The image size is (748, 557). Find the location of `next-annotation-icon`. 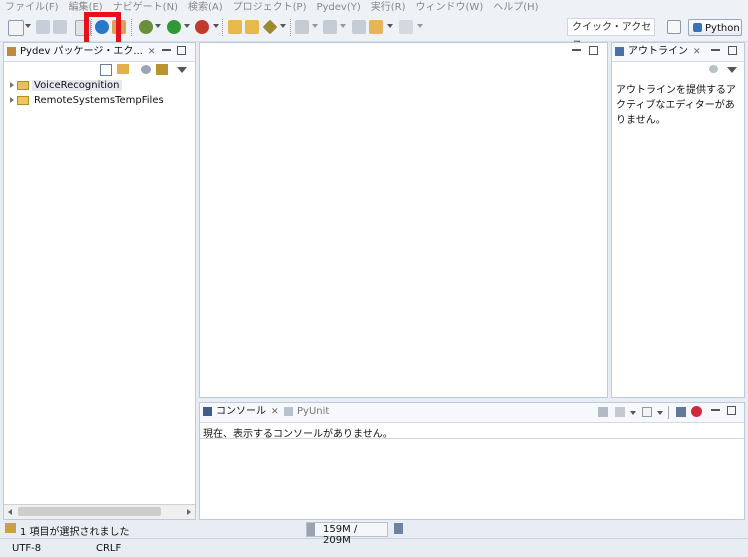

next-annotation-icon is located at coordinates (302, 27).